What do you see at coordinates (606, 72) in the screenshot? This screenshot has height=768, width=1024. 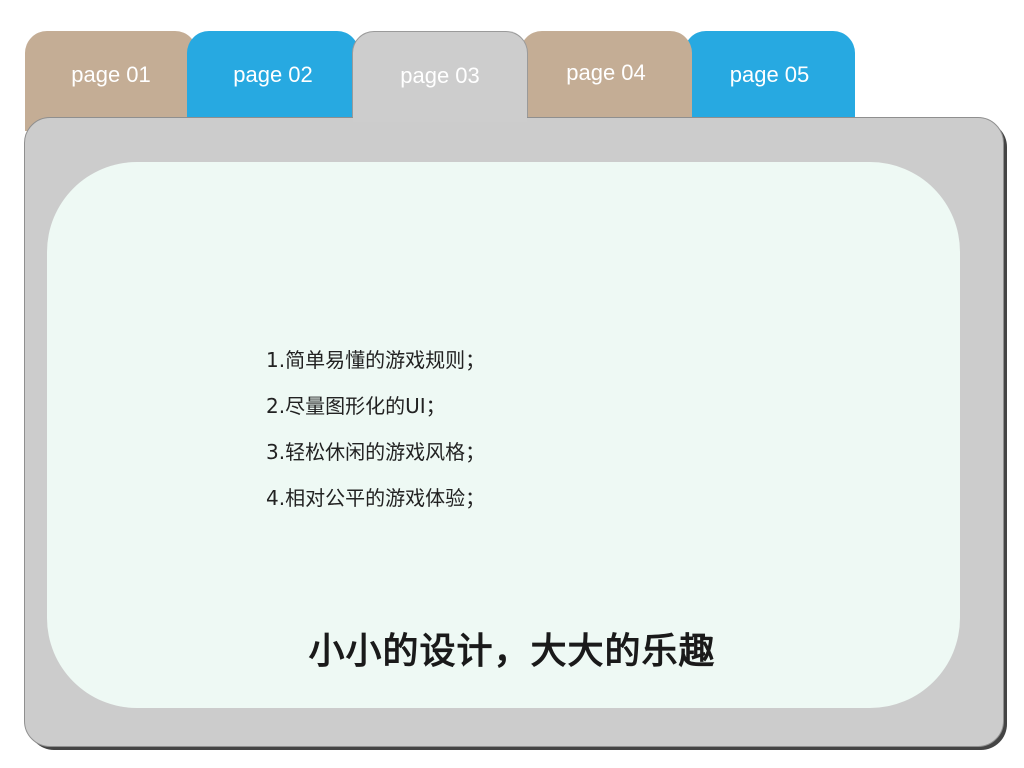 I see `tab-label: page 04` at bounding box center [606, 72].